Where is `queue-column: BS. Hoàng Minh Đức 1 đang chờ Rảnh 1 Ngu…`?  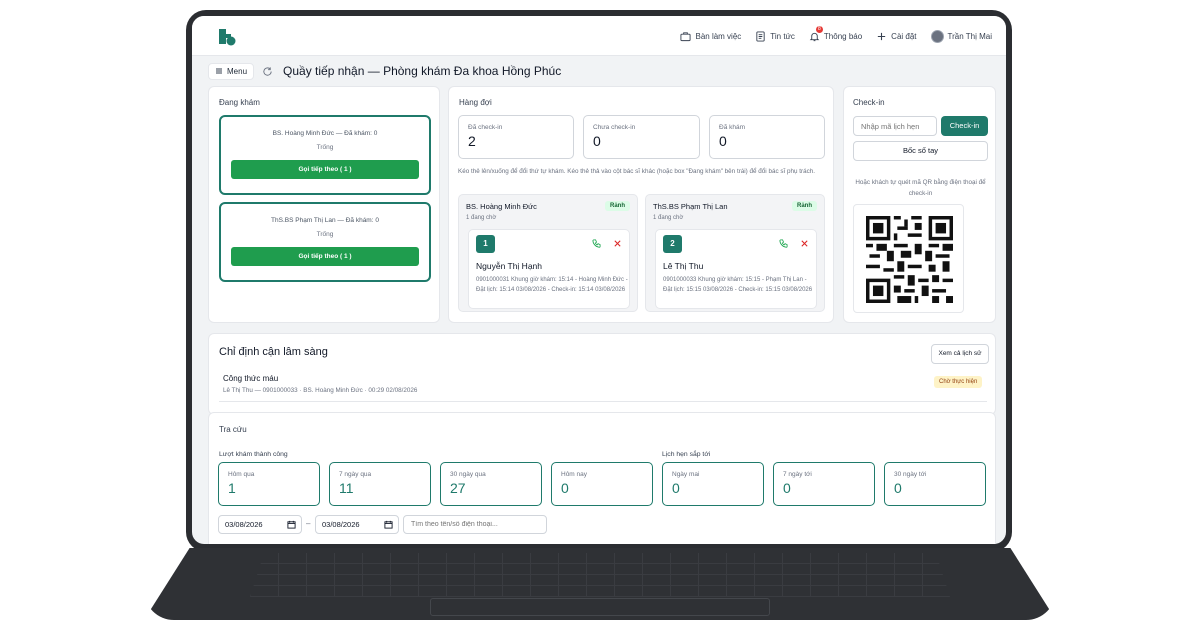
queue-column: BS. Hoàng Minh Đức 1 đang chờ Rảnh 1 Ngu… is located at coordinates (548, 253).